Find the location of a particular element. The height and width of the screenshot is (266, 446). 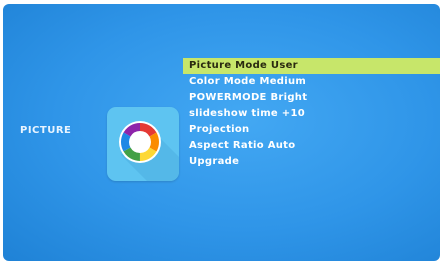

menu-item-slideshow-time-10: slideshow time +10 is located at coordinates (311, 114).